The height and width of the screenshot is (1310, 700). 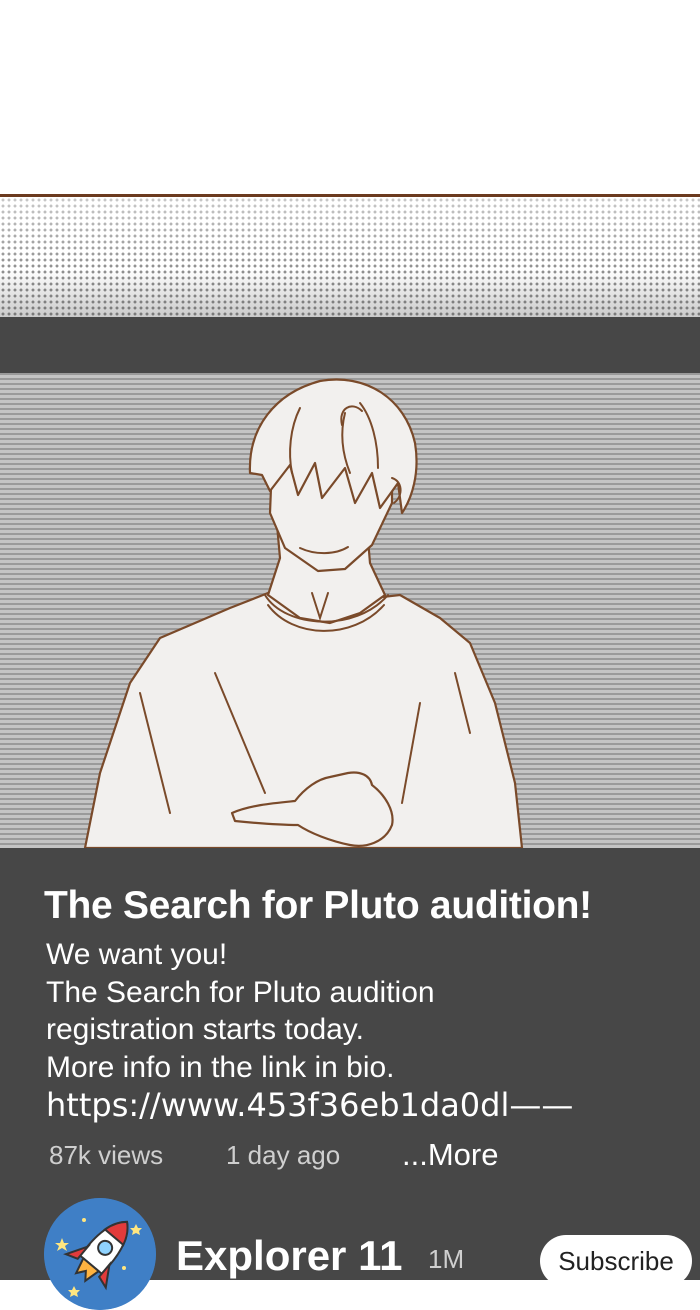 What do you see at coordinates (450, 1155) in the screenshot?
I see `more-button: ...More` at bounding box center [450, 1155].